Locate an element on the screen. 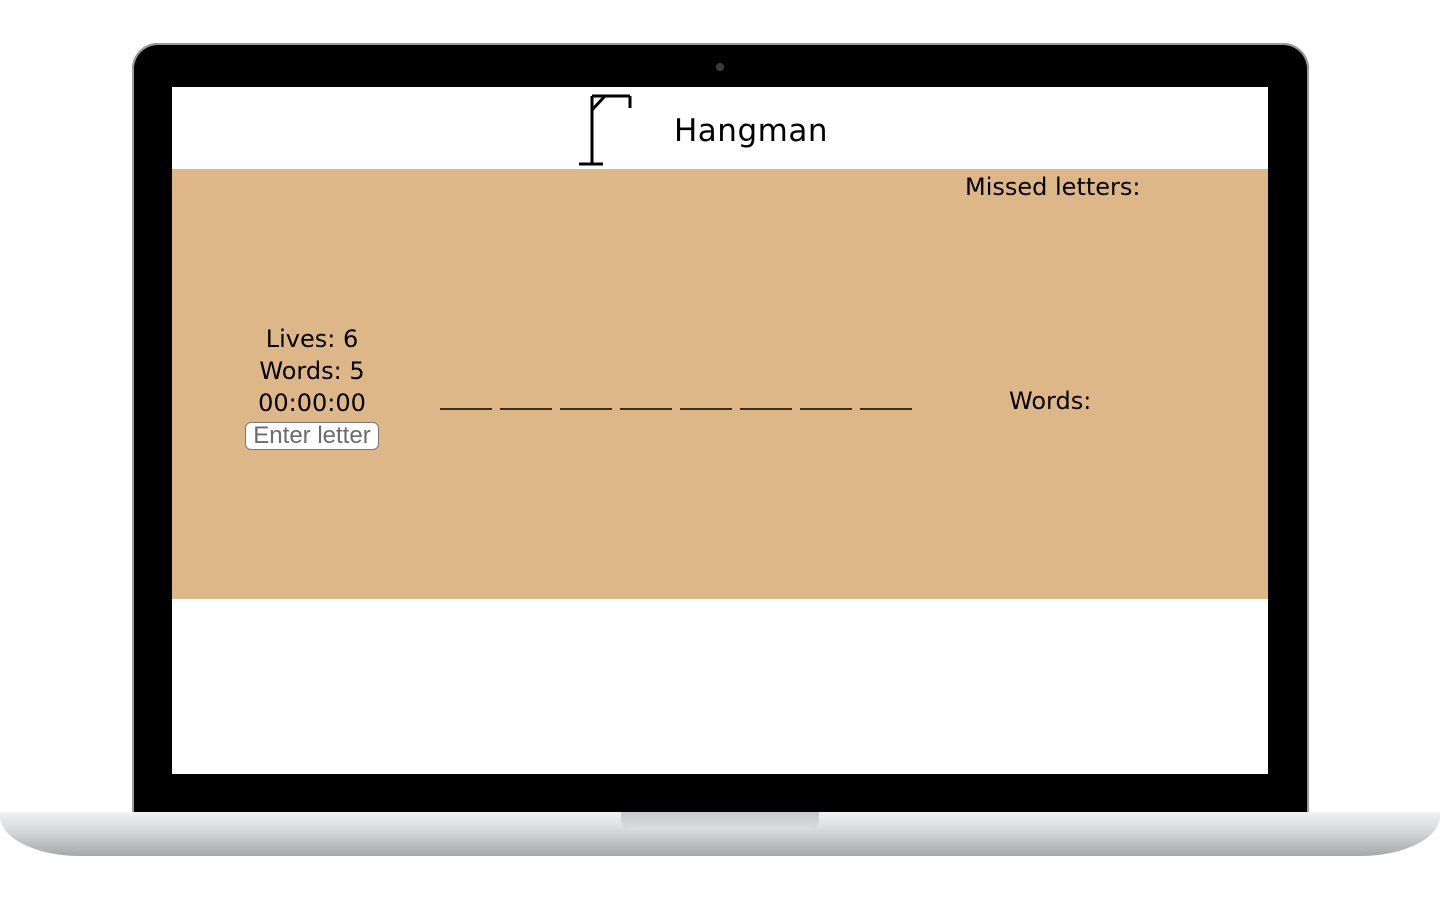 The height and width of the screenshot is (900, 1440). words-counter: Words: 5 is located at coordinates (312, 371).